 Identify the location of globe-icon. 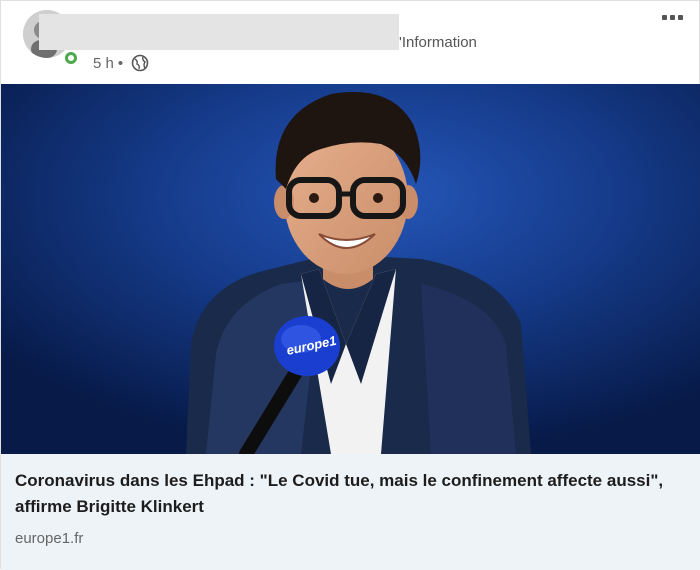
(140, 63).